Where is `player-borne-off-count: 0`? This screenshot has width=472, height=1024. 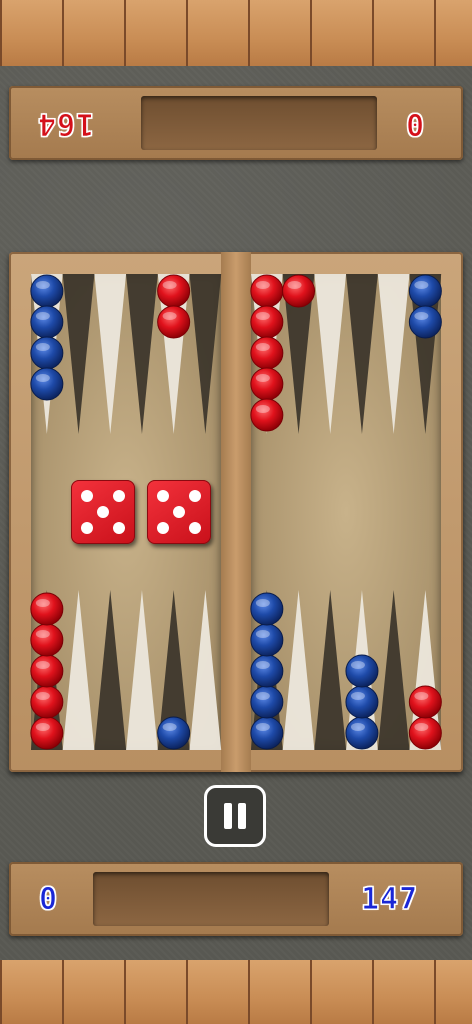
player-borne-off-count: 0 is located at coordinates (48, 900).